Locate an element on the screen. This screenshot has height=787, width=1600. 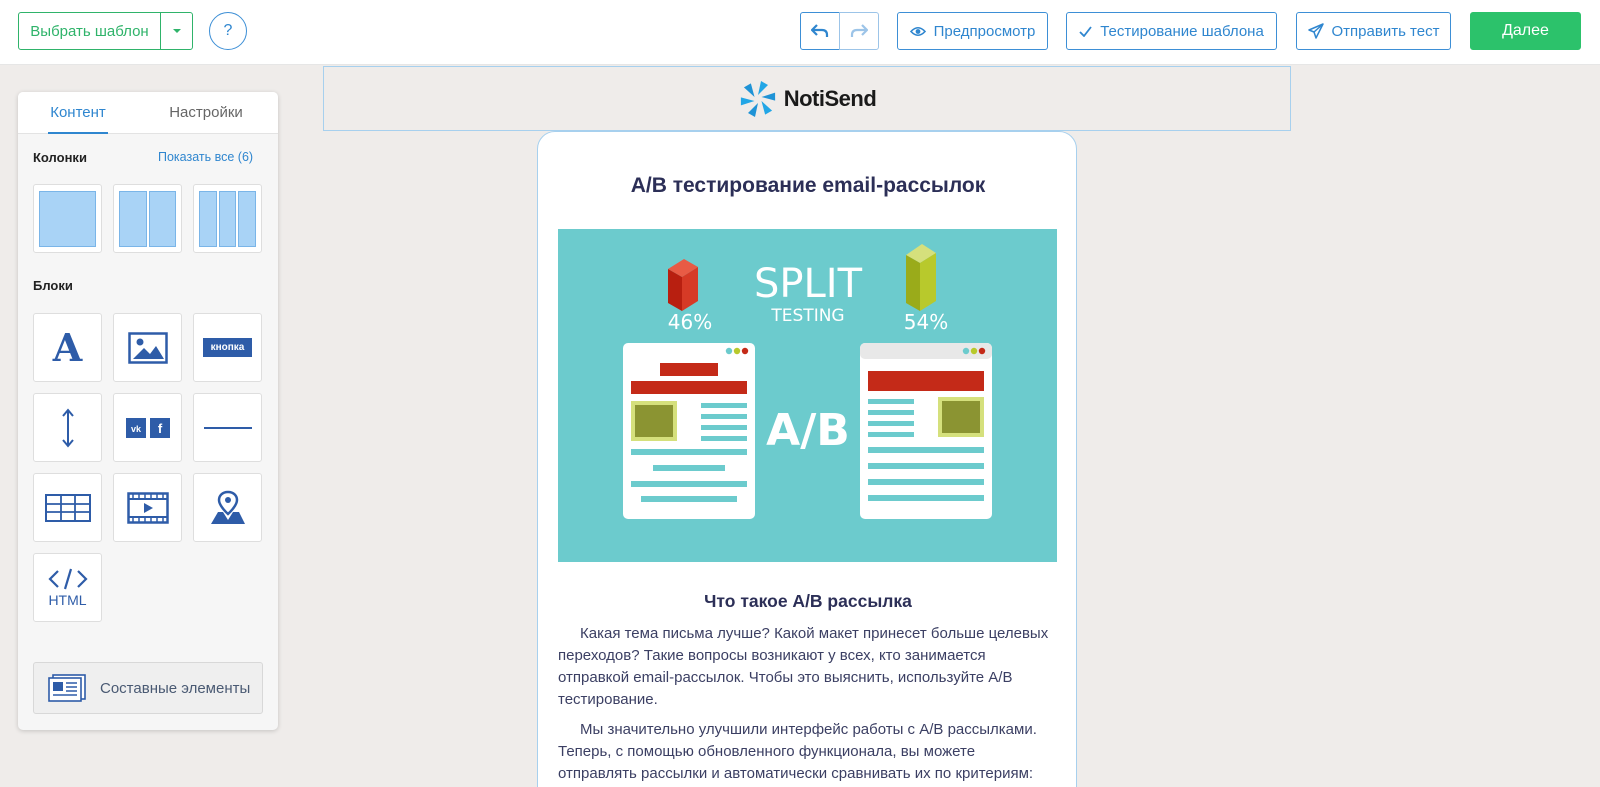
video-icon is located at coordinates (147, 507).